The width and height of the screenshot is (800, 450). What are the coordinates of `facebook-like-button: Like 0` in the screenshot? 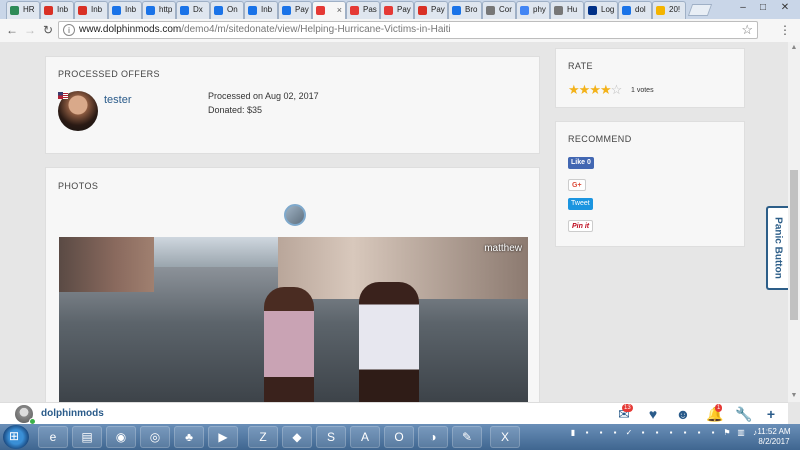 It's located at (581, 163).